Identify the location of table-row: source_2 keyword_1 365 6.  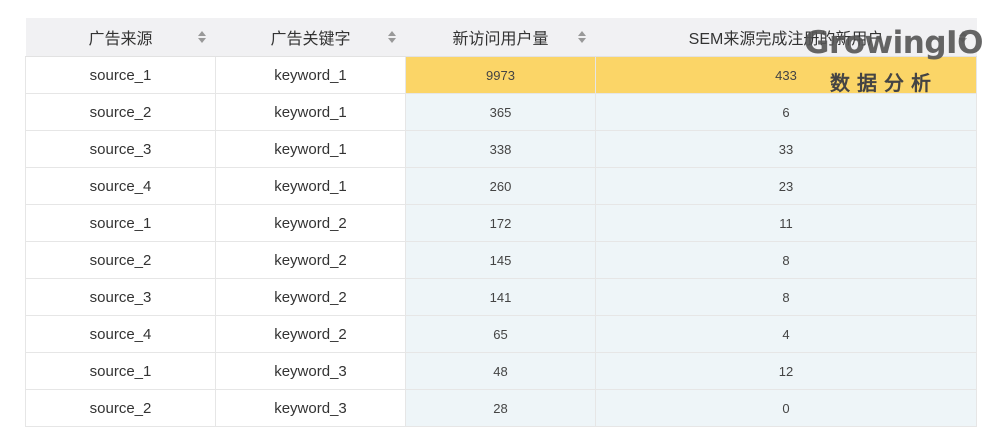
(501, 112).